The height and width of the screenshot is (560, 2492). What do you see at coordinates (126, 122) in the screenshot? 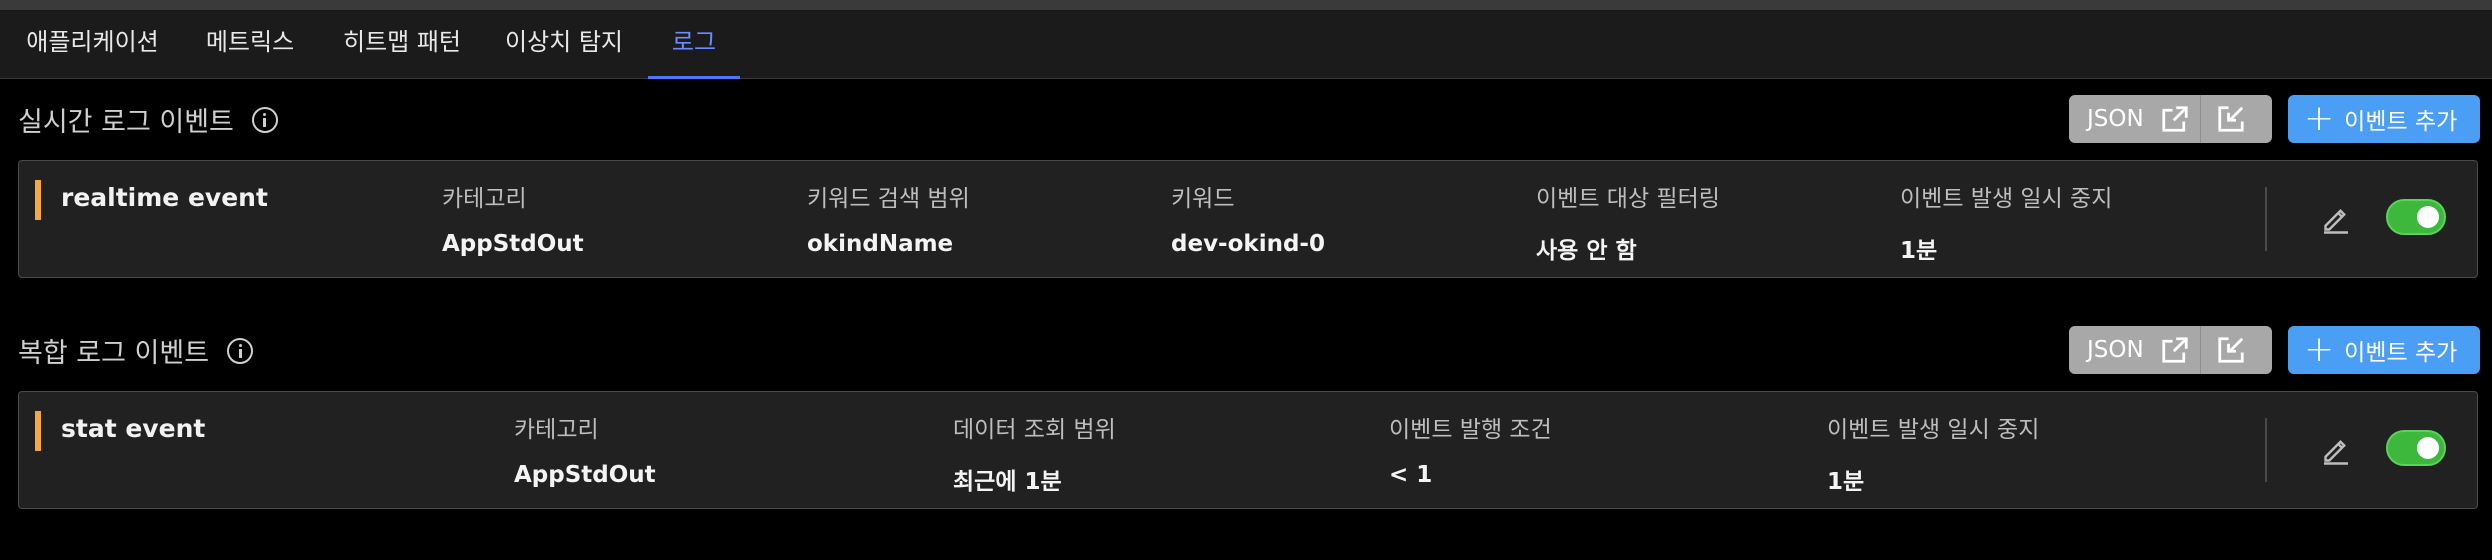
I see `section-title: 실시간 로그 이벤트` at bounding box center [126, 122].